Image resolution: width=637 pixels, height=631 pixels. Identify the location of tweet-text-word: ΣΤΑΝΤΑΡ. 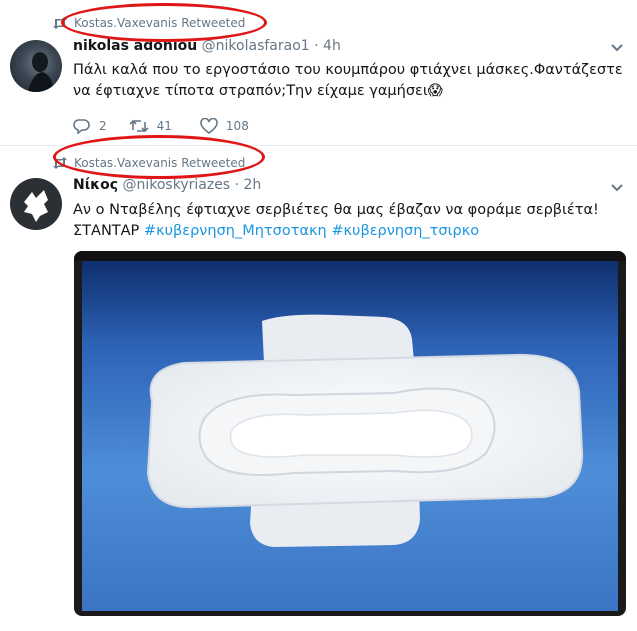
(106, 231).